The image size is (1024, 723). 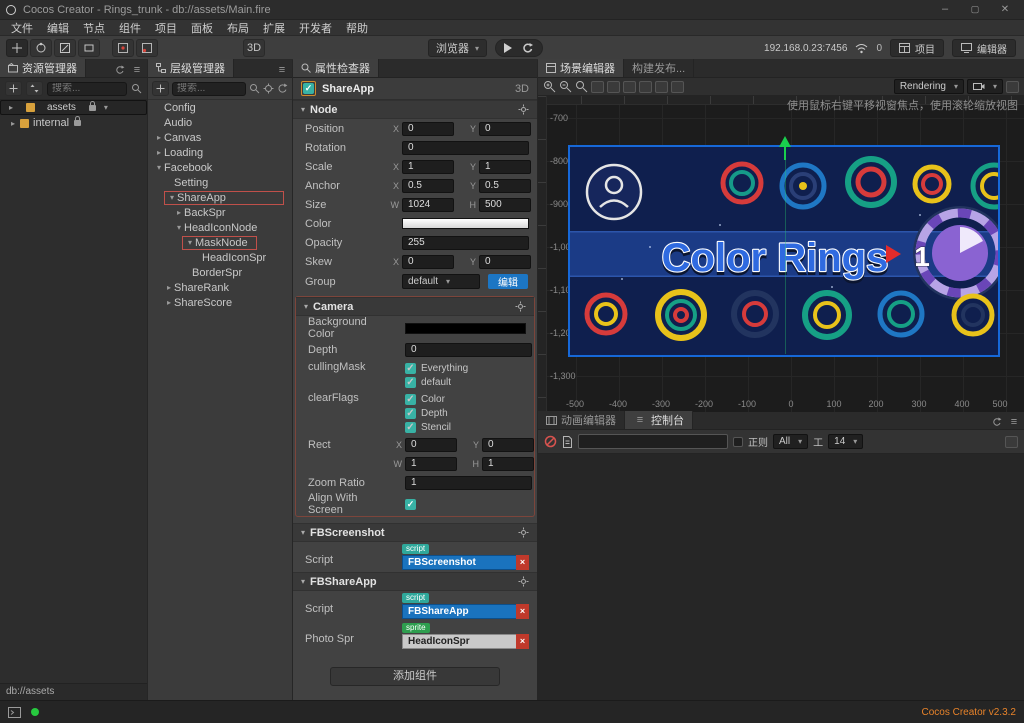 I want to click on depth-input: 0, so click(x=468, y=349).